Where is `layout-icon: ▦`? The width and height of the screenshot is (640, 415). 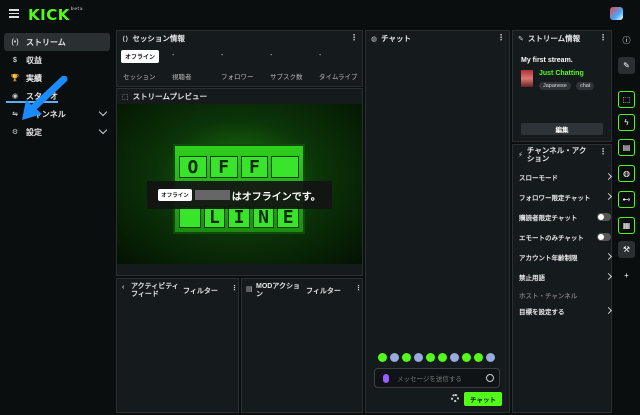 layout-icon: ▦ is located at coordinates (626, 225).